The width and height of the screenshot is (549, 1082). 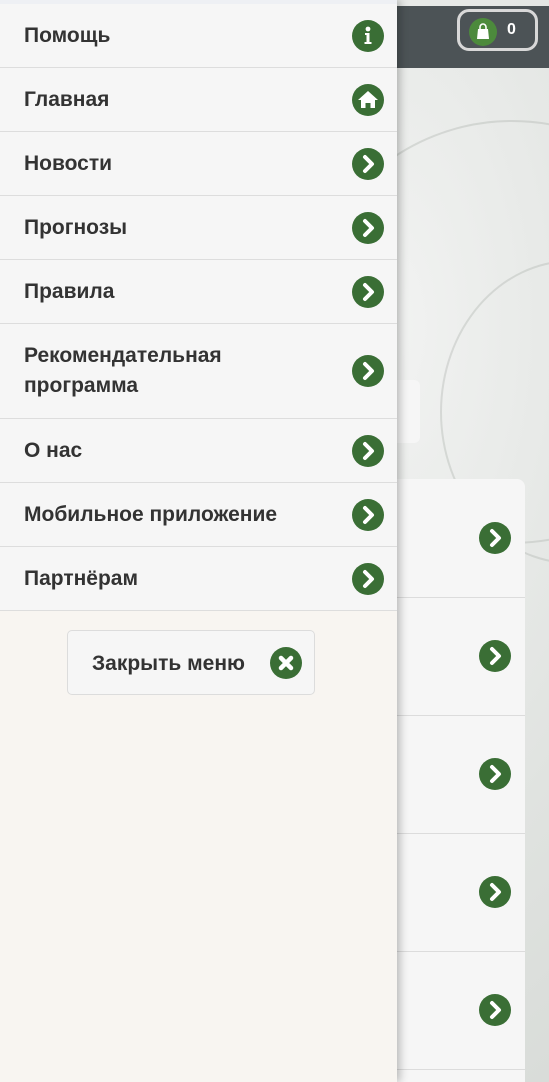 What do you see at coordinates (368, 99) in the screenshot?
I see `home-icon` at bounding box center [368, 99].